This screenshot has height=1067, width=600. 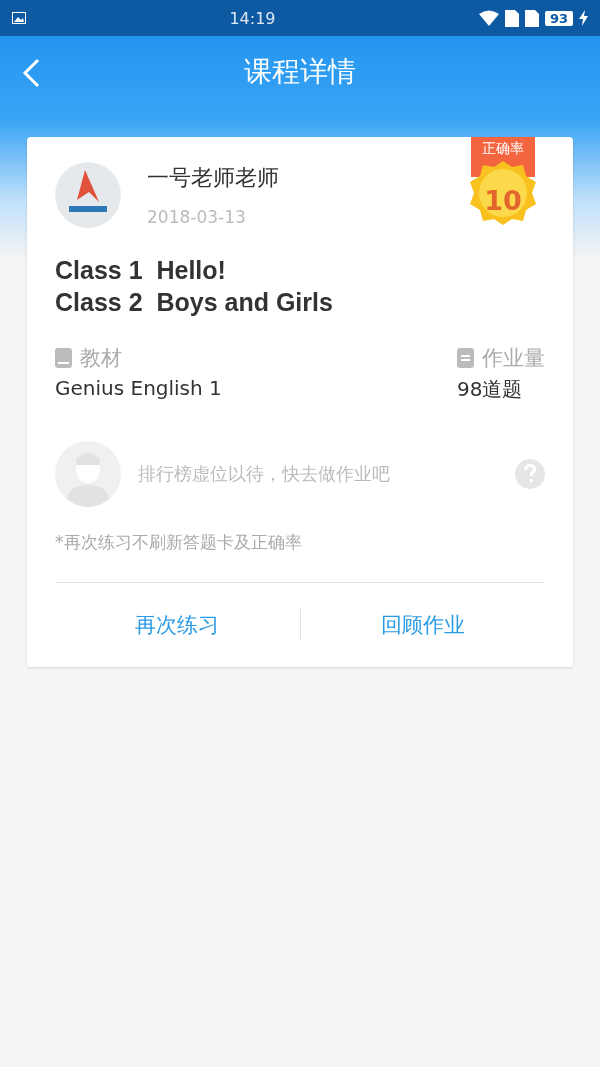 What do you see at coordinates (138, 388) in the screenshot?
I see `info-value: Genius English 1` at bounding box center [138, 388].